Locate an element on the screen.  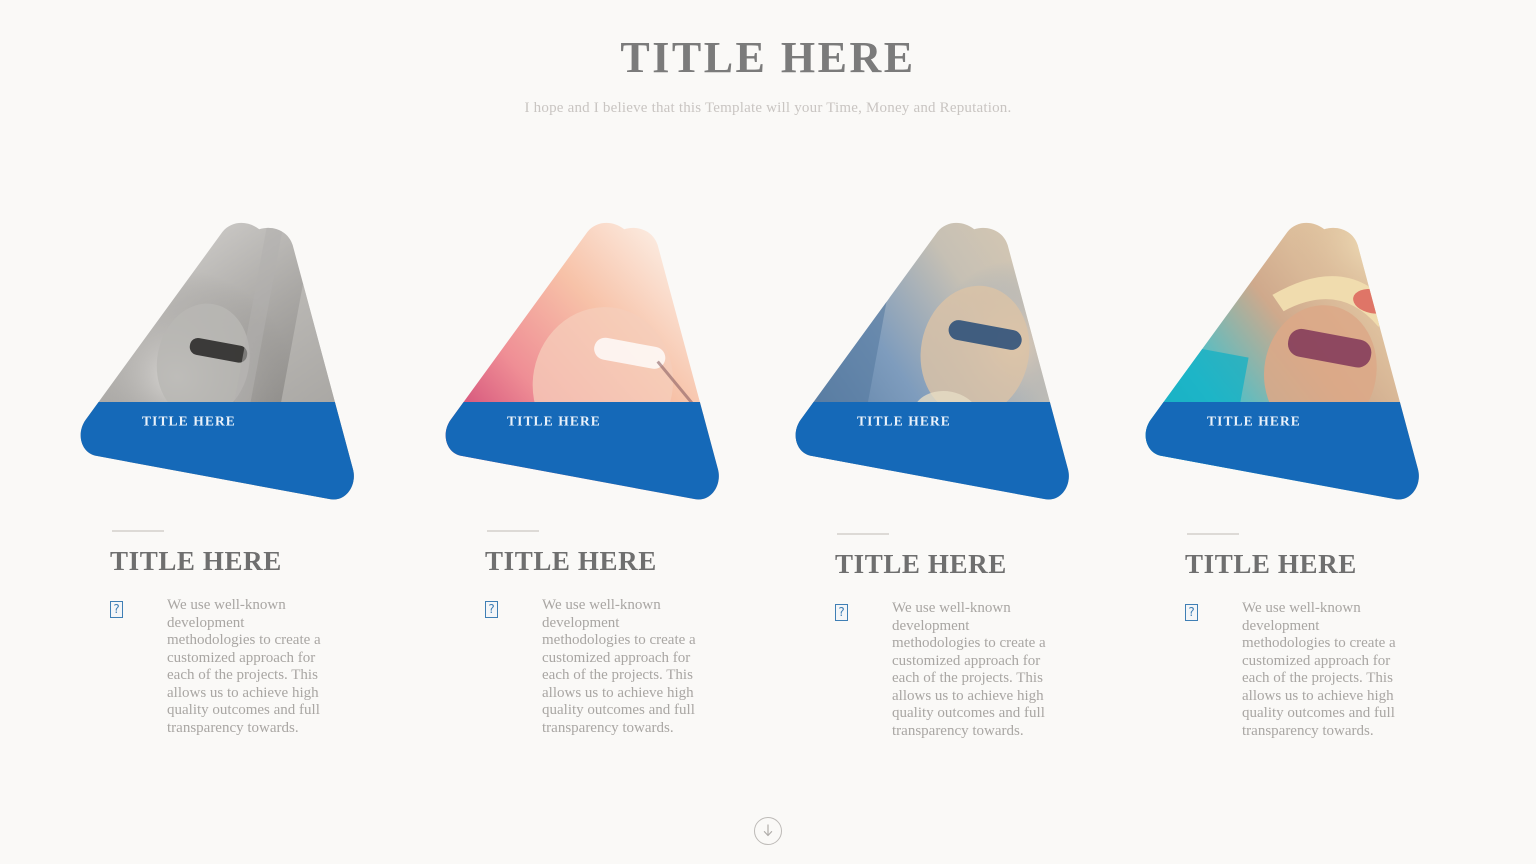
column-title-4: TITLE HERE is located at coordinates (1271, 564).